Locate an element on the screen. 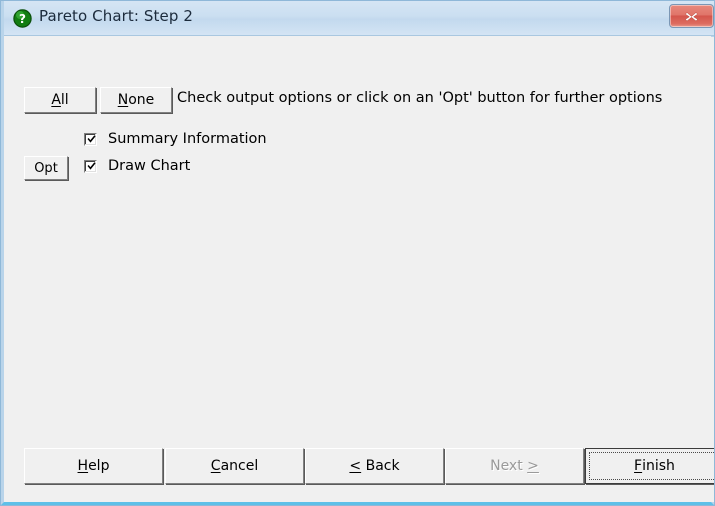 This screenshot has width=715, height=506. next-button-label: Next > is located at coordinates (514, 466).